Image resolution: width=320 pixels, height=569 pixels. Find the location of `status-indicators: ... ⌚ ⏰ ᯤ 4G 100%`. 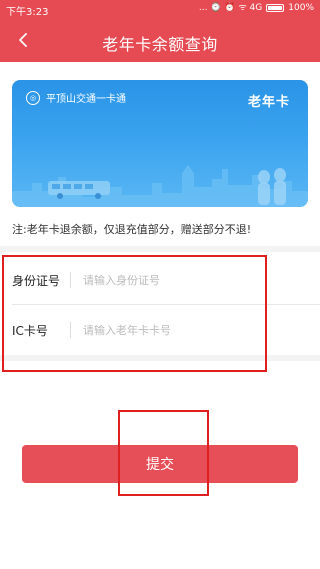

status-indicators: ... ⌚ ⏰ ᯤ 4G 100% is located at coordinates (256, 8).